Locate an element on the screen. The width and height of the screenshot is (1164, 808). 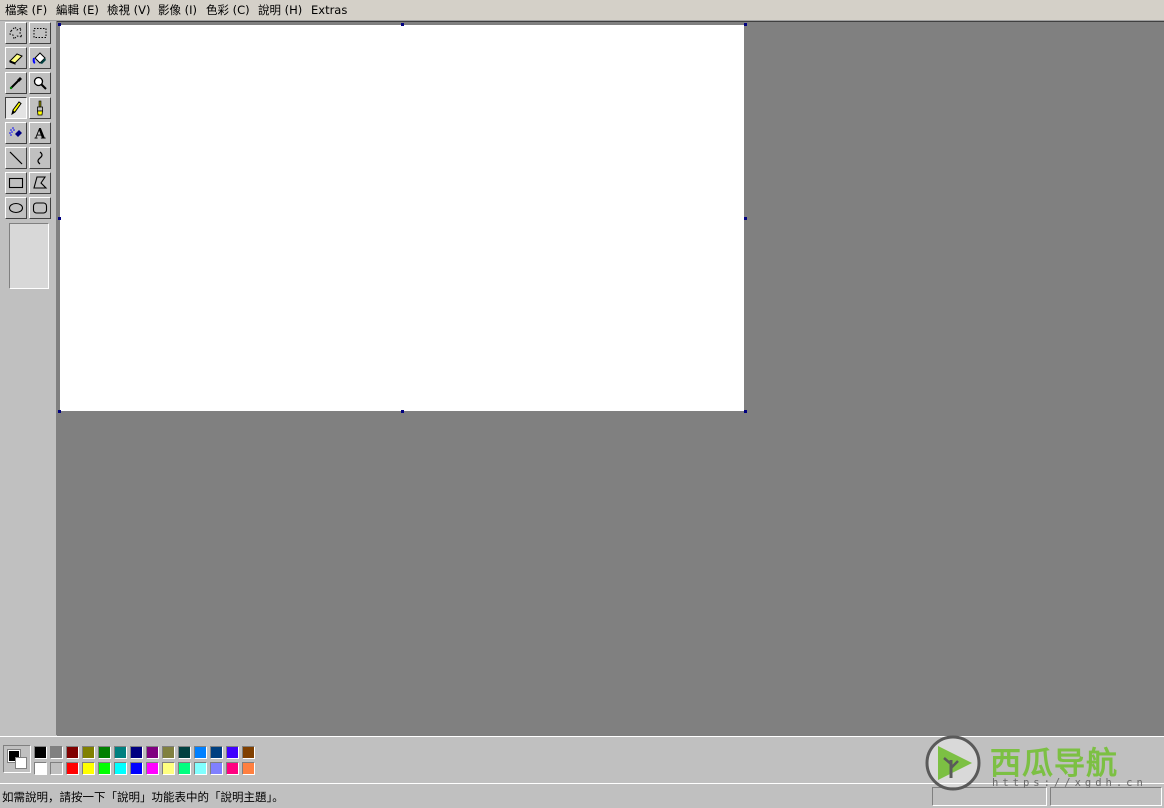
line-icon is located at coordinates (16, 158).